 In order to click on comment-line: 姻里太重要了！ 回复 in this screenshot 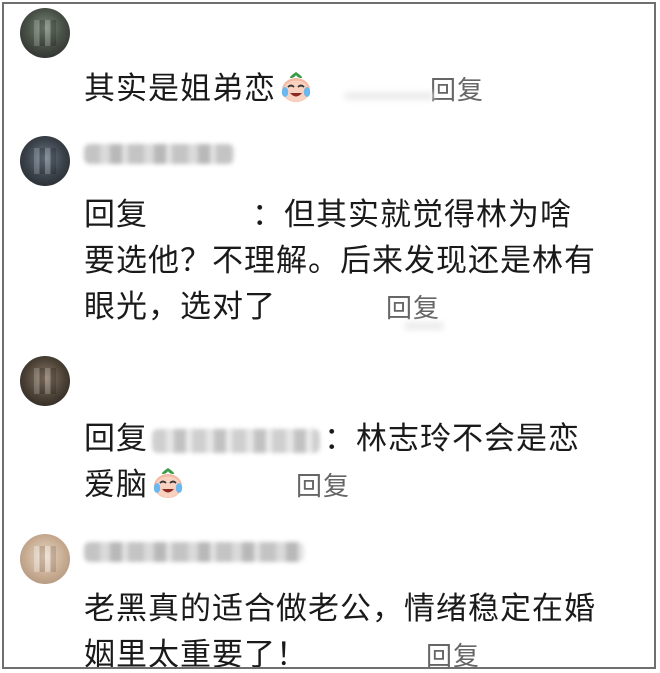, I will do `click(358, 650)`.